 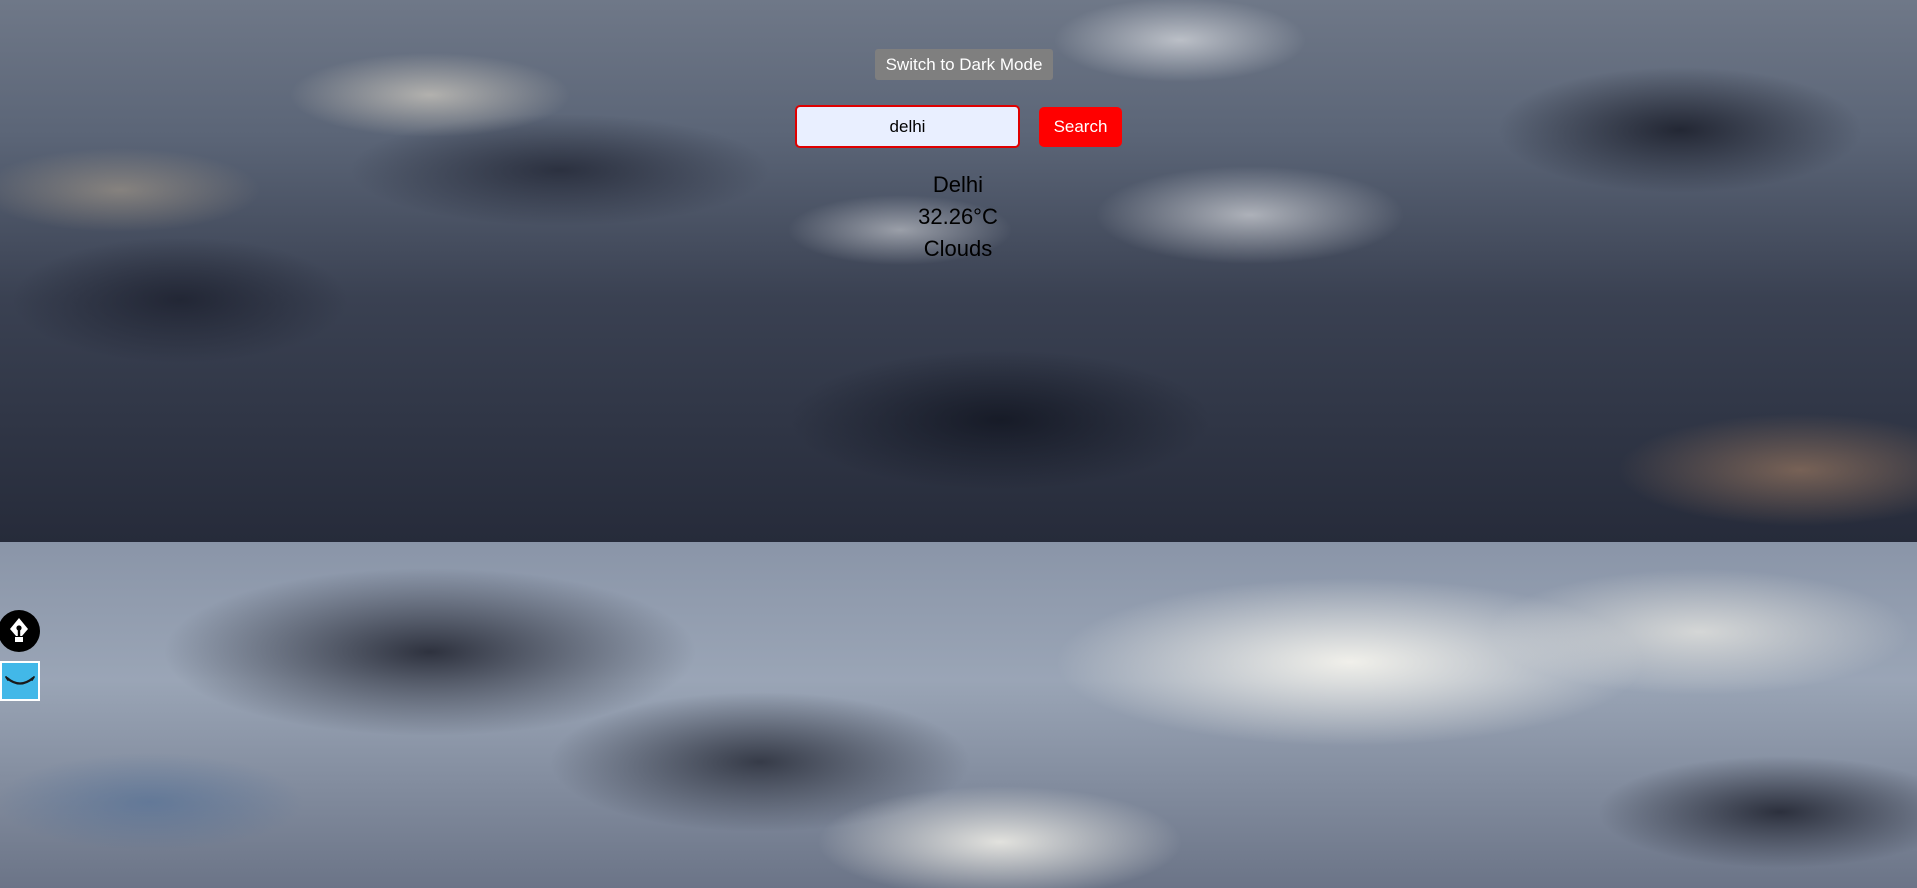 What do you see at coordinates (964, 64) in the screenshot?
I see `dark-mode-toggle-button: Switch to Dark Mode` at bounding box center [964, 64].